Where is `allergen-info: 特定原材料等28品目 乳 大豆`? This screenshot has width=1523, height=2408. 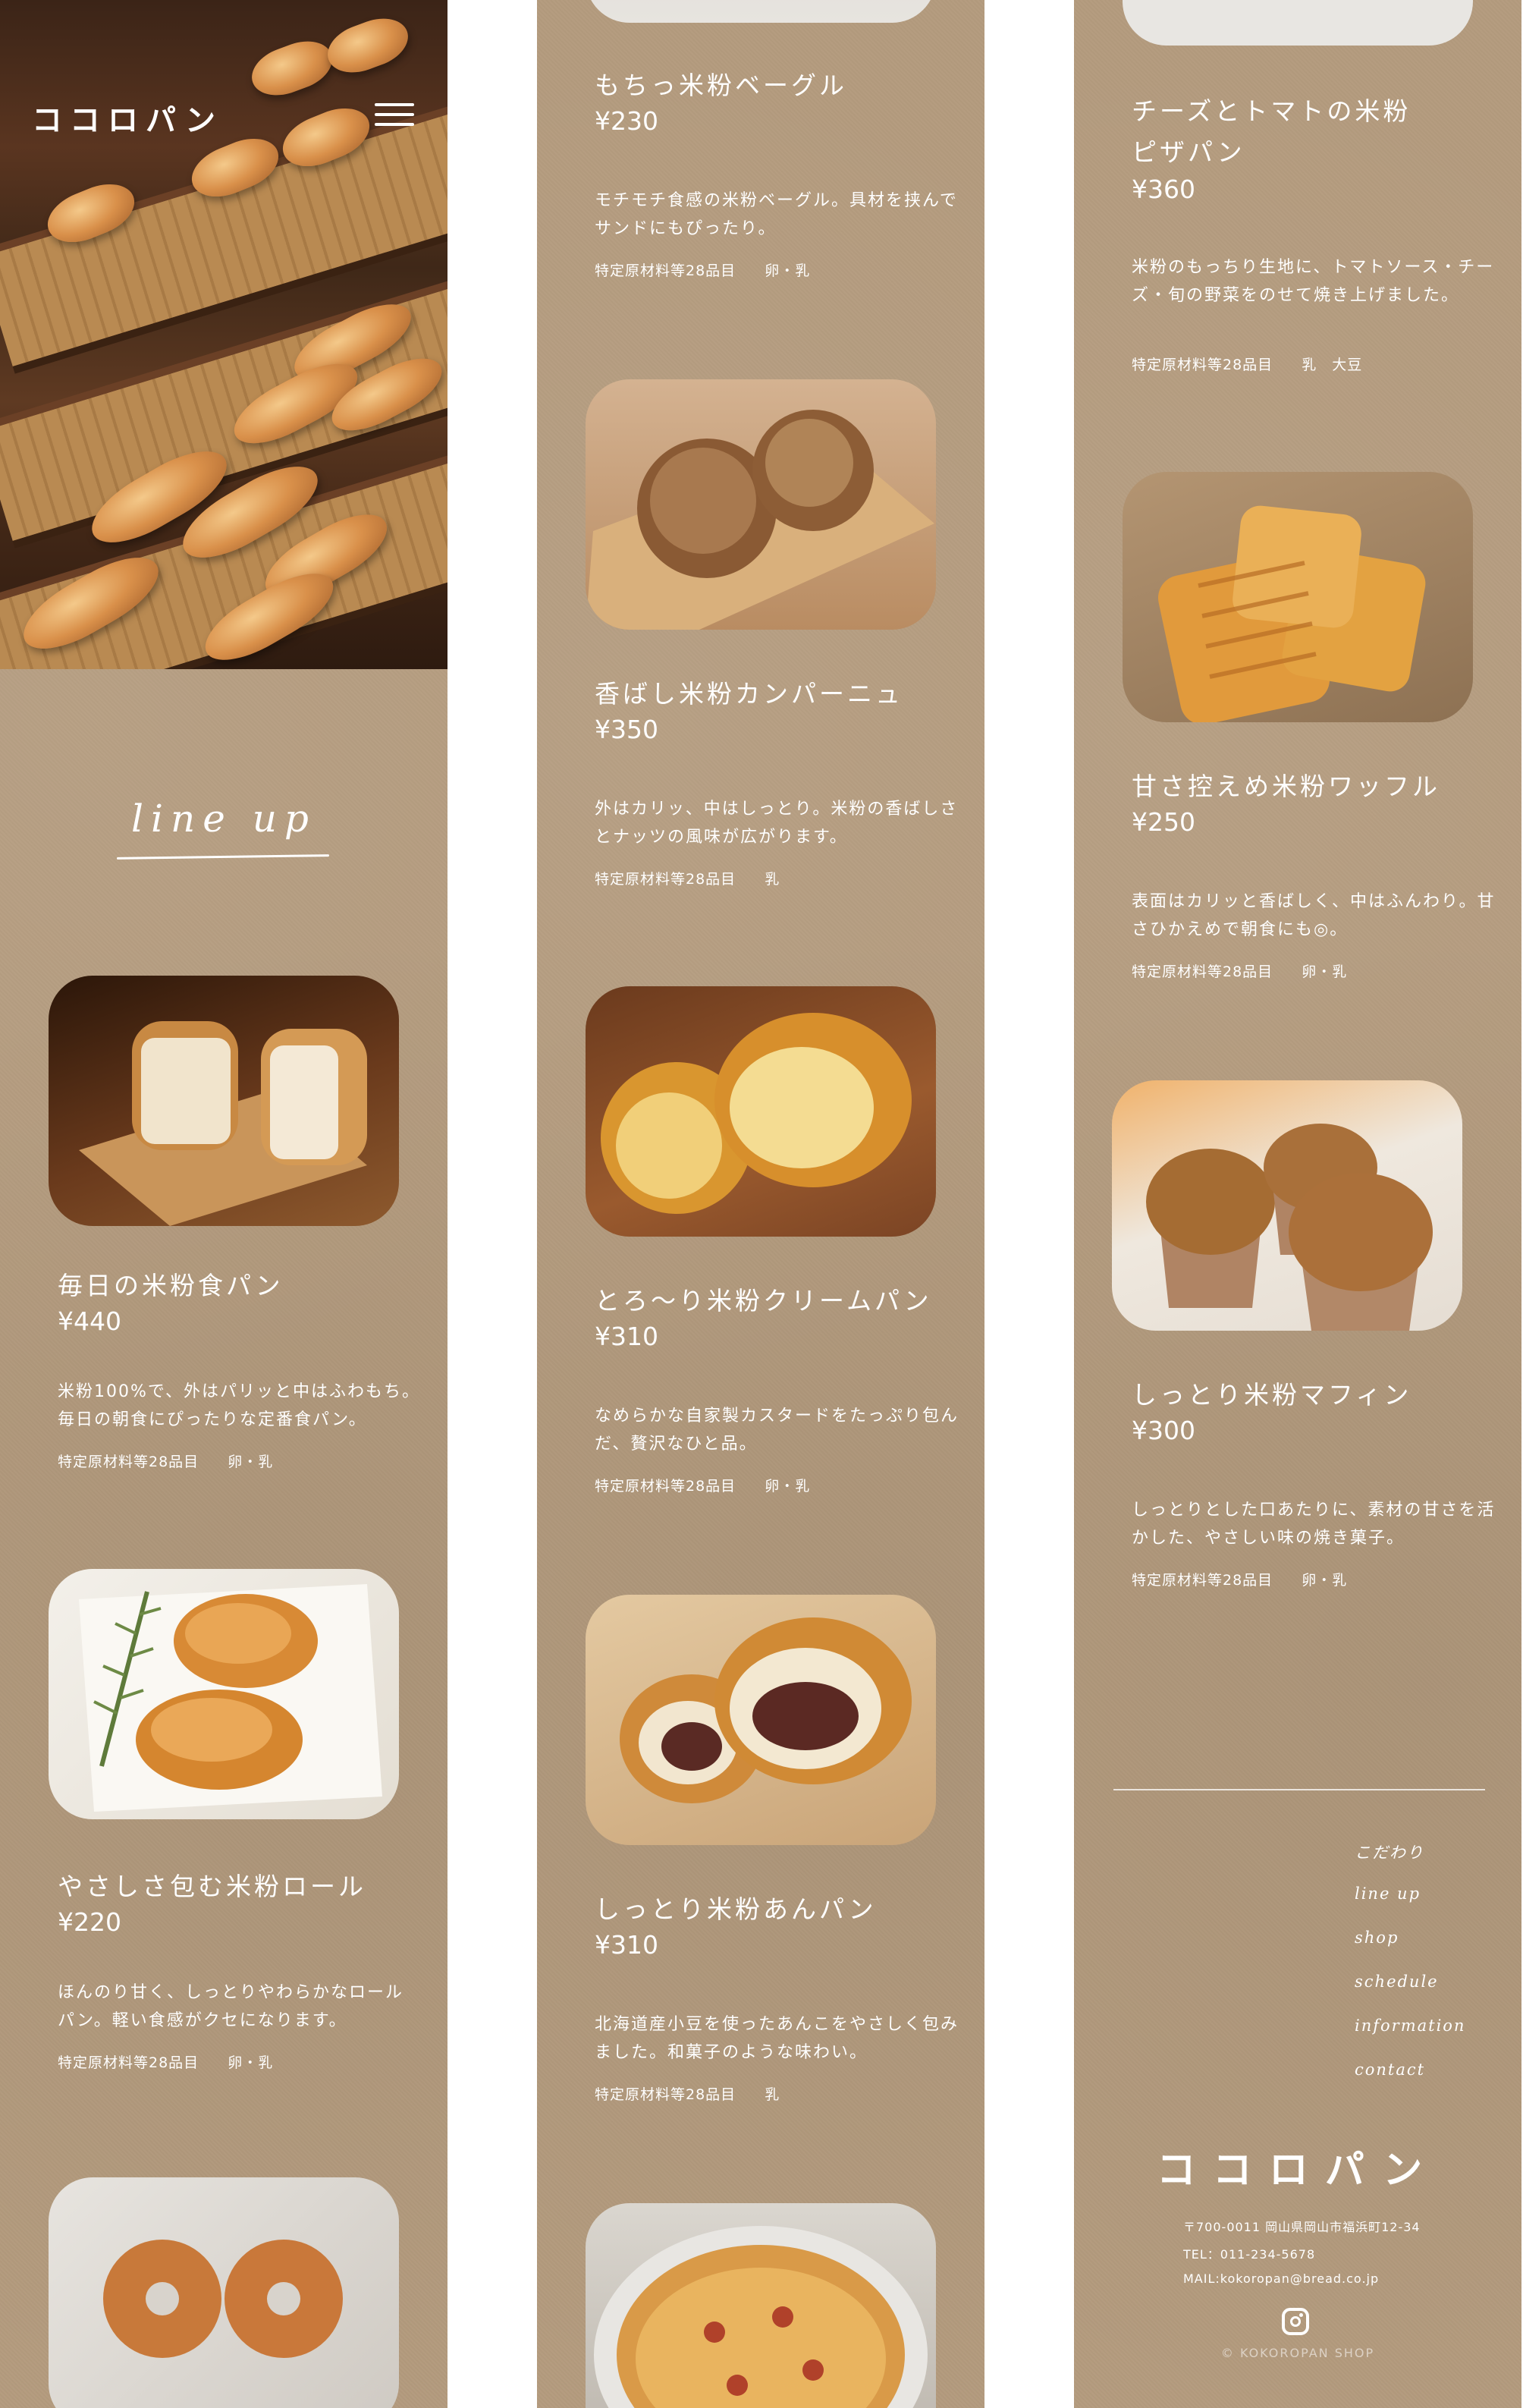
allergen-info: 特定原材料等28品目 乳 大豆 is located at coordinates (1247, 364).